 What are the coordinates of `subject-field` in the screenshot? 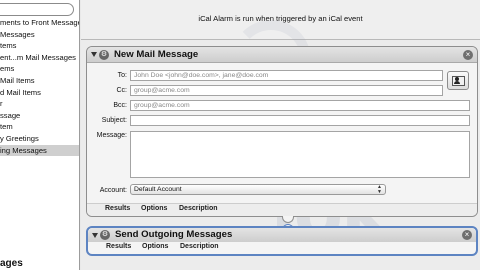 It's located at (300, 120).